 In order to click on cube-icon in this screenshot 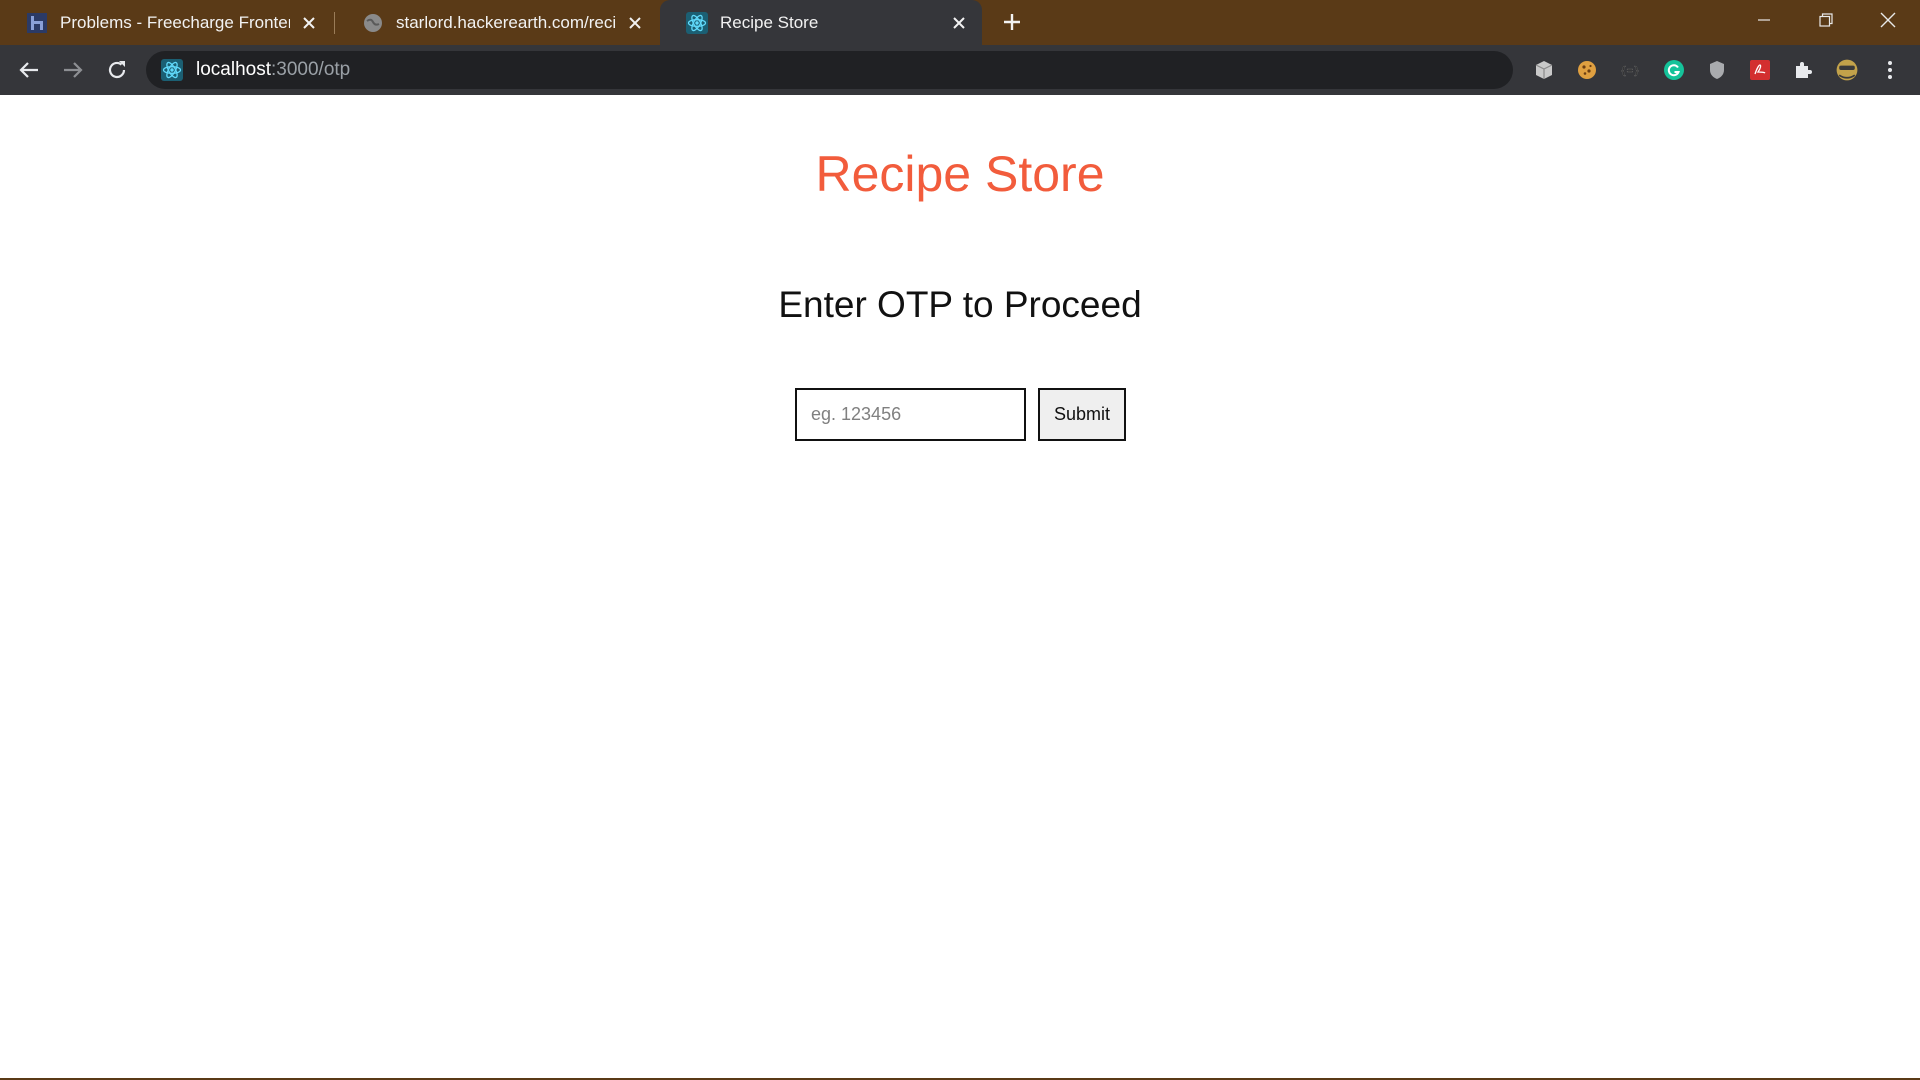, I will do `click(1544, 70)`.